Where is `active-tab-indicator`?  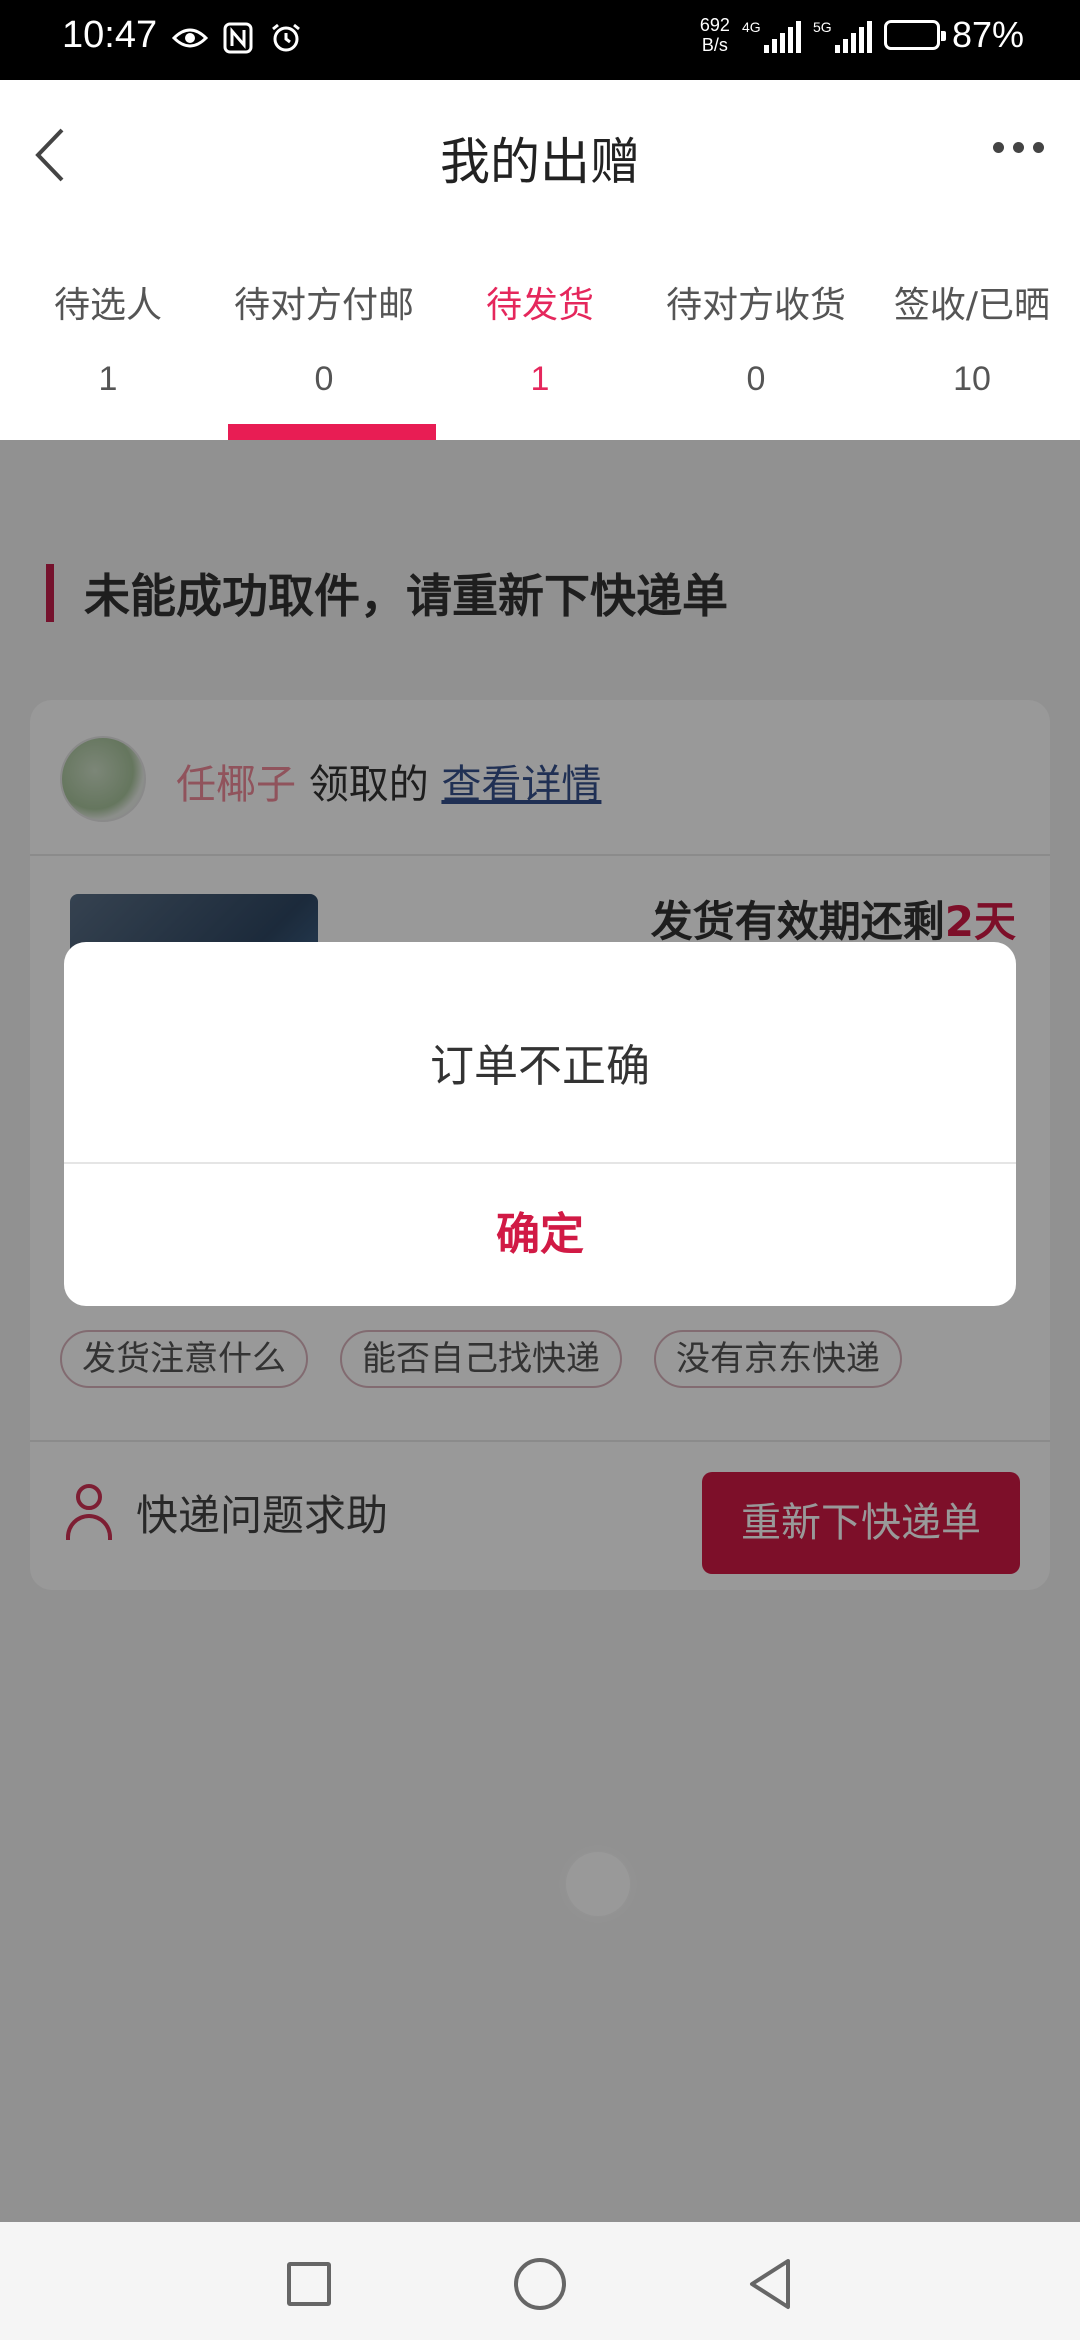
active-tab-indicator is located at coordinates (332, 432).